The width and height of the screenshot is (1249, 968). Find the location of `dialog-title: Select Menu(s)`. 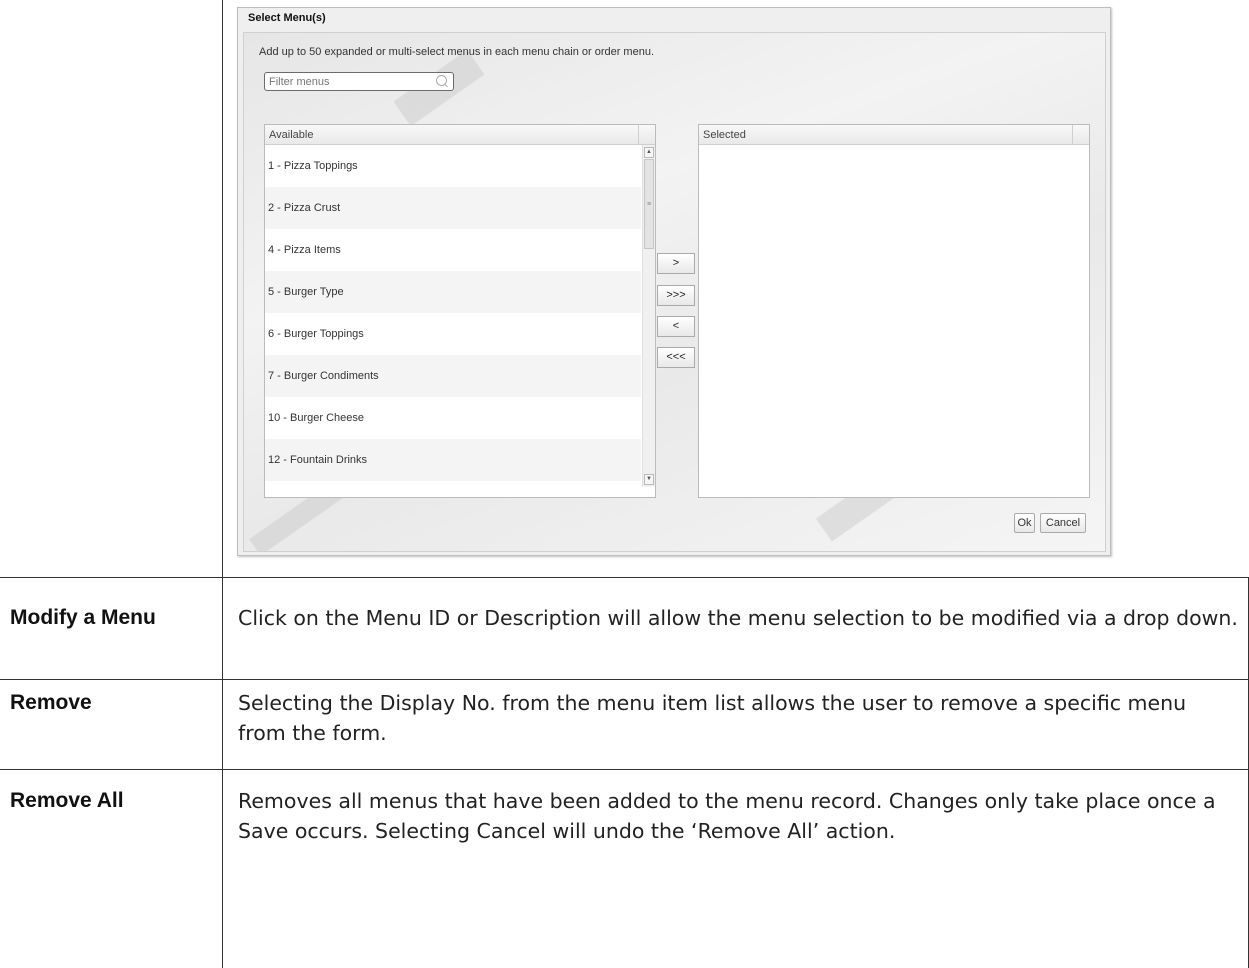

dialog-title: Select Menu(s) is located at coordinates (287, 18).